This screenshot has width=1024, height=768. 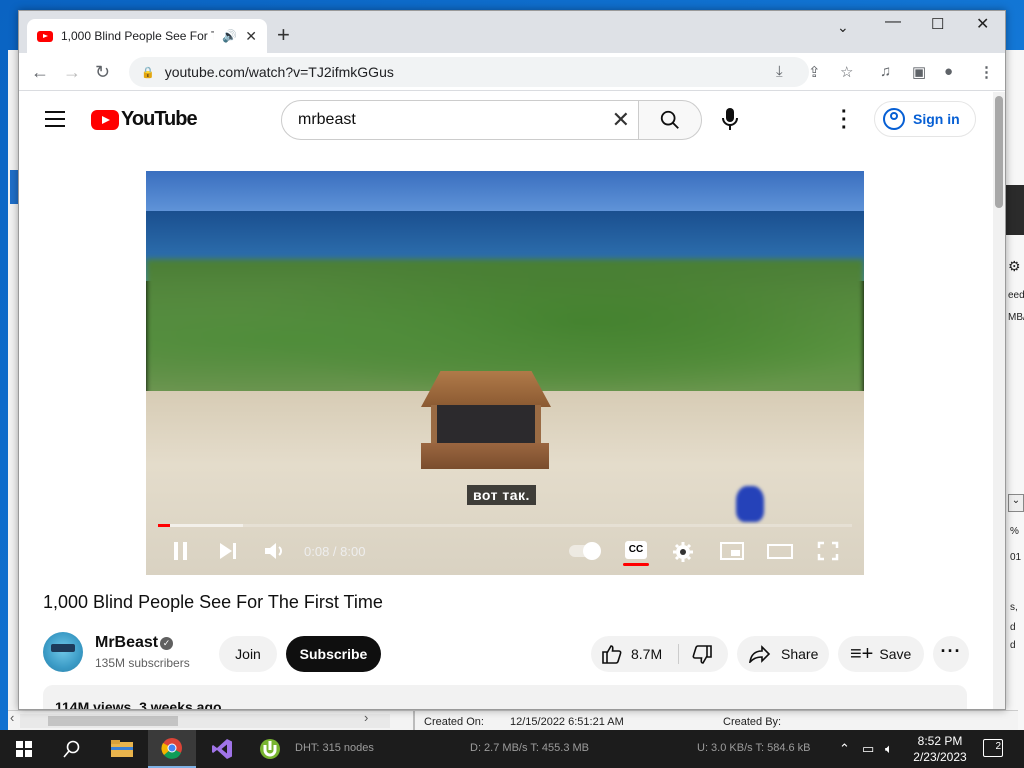 What do you see at coordinates (636, 550) in the screenshot?
I see `subtitles-cc-icon: CC` at bounding box center [636, 550].